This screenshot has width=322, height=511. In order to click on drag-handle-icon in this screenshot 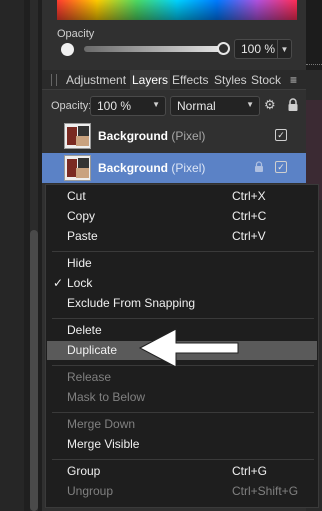, I will do `click(54, 80)`.